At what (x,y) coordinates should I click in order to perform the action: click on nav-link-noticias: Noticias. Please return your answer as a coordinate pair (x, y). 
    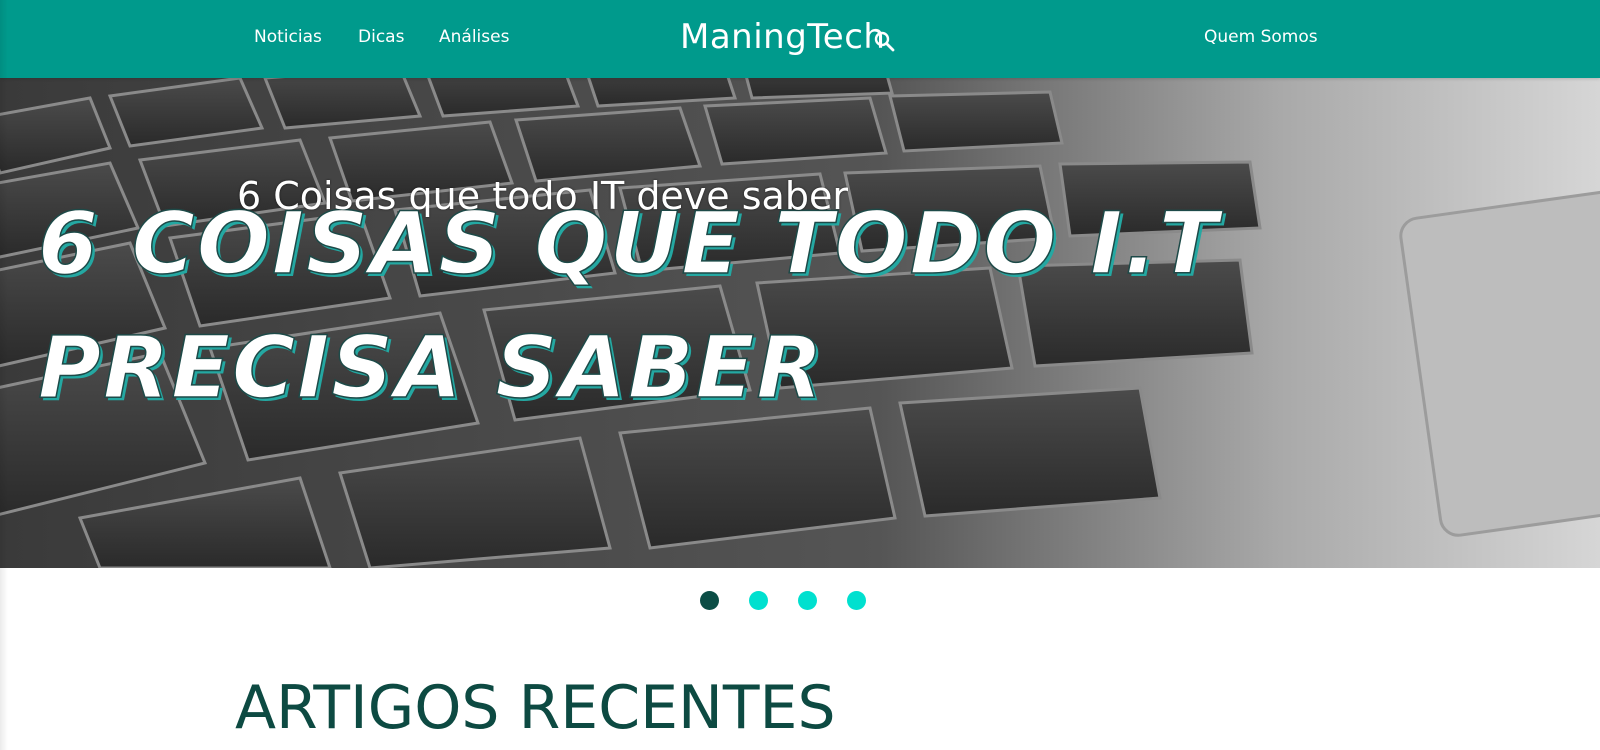
    Looking at the image, I should click on (288, 37).